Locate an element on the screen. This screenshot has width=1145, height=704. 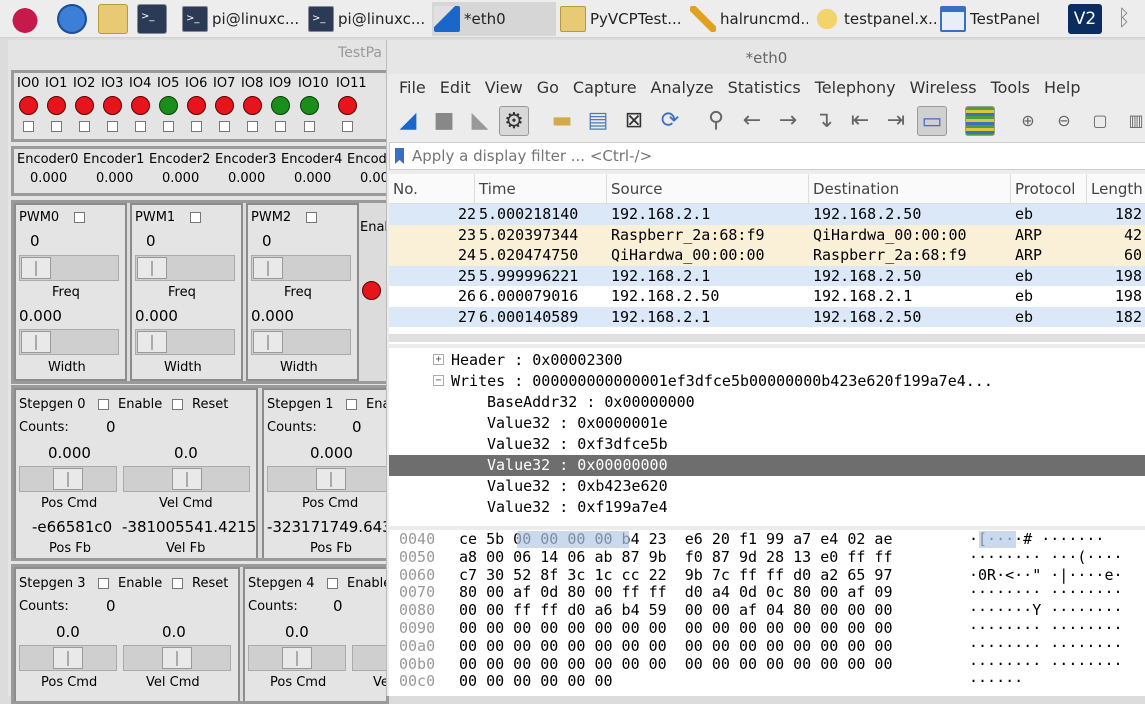
column-header-no: No. is located at coordinates (432, 189).